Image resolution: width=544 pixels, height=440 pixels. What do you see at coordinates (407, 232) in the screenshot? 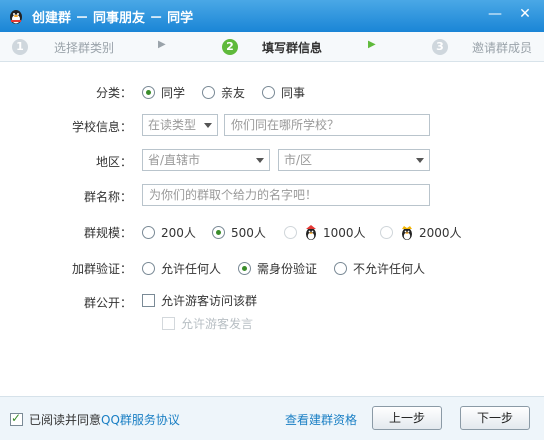
I see `vip-penguin-gold-icon` at bounding box center [407, 232].